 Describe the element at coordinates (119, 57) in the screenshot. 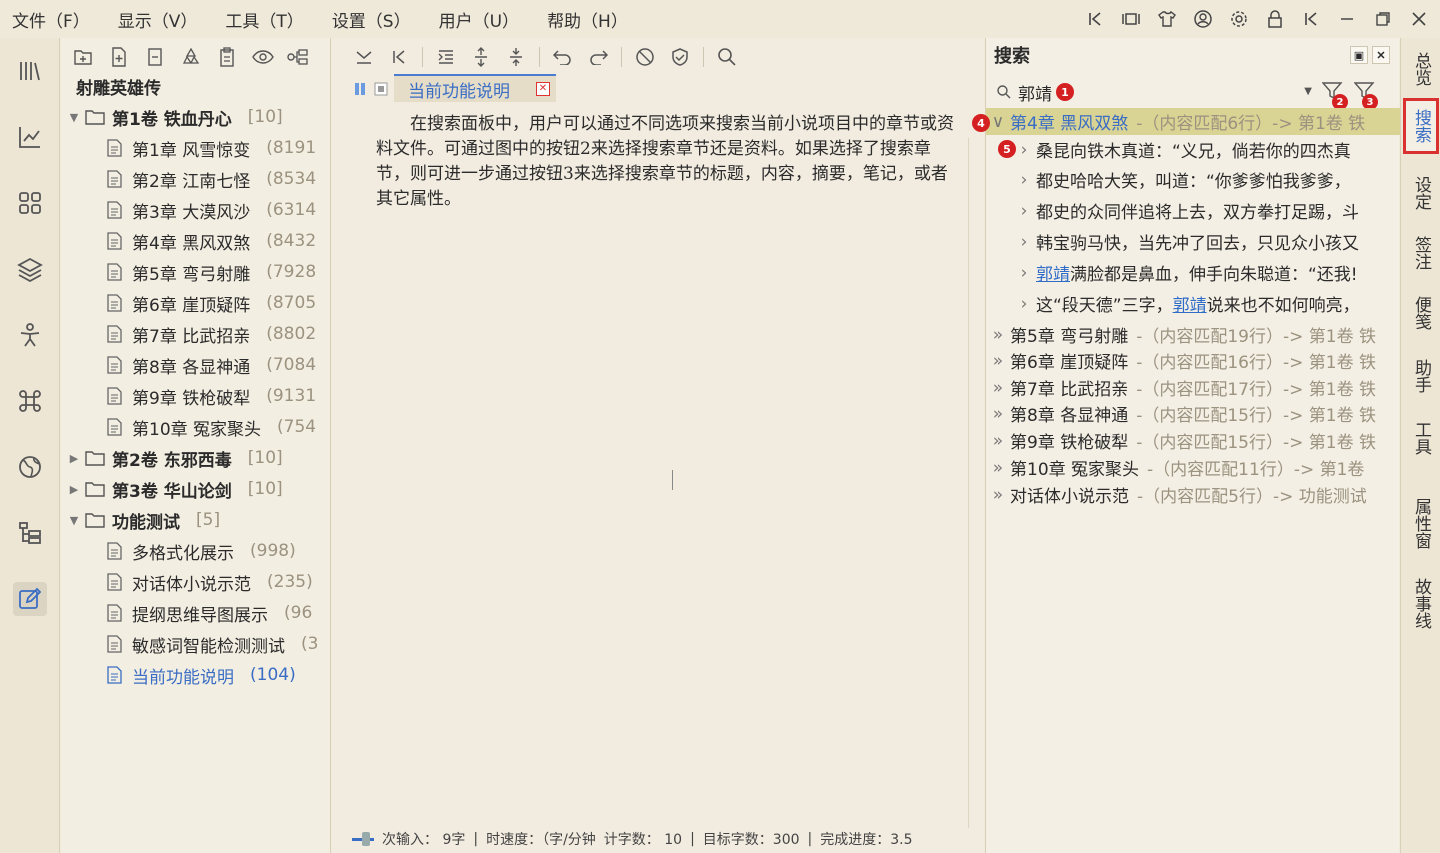

I see `new-file-icon` at that location.